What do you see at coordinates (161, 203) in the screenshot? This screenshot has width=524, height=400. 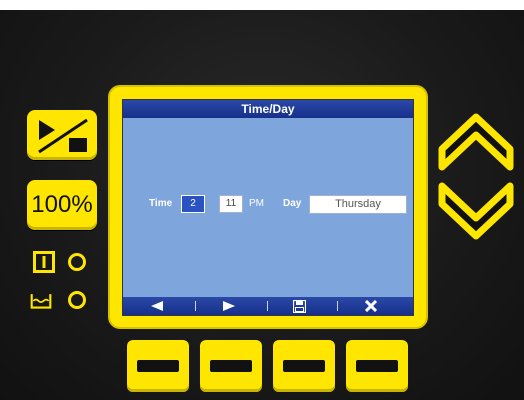 I see `time-label: Time` at bounding box center [161, 203].